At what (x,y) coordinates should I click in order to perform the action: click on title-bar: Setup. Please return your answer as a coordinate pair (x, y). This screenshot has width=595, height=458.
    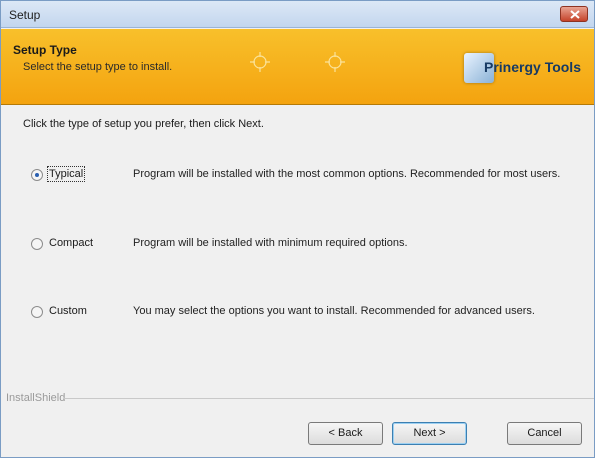
    Looking at the image, I should click on (297, 14).